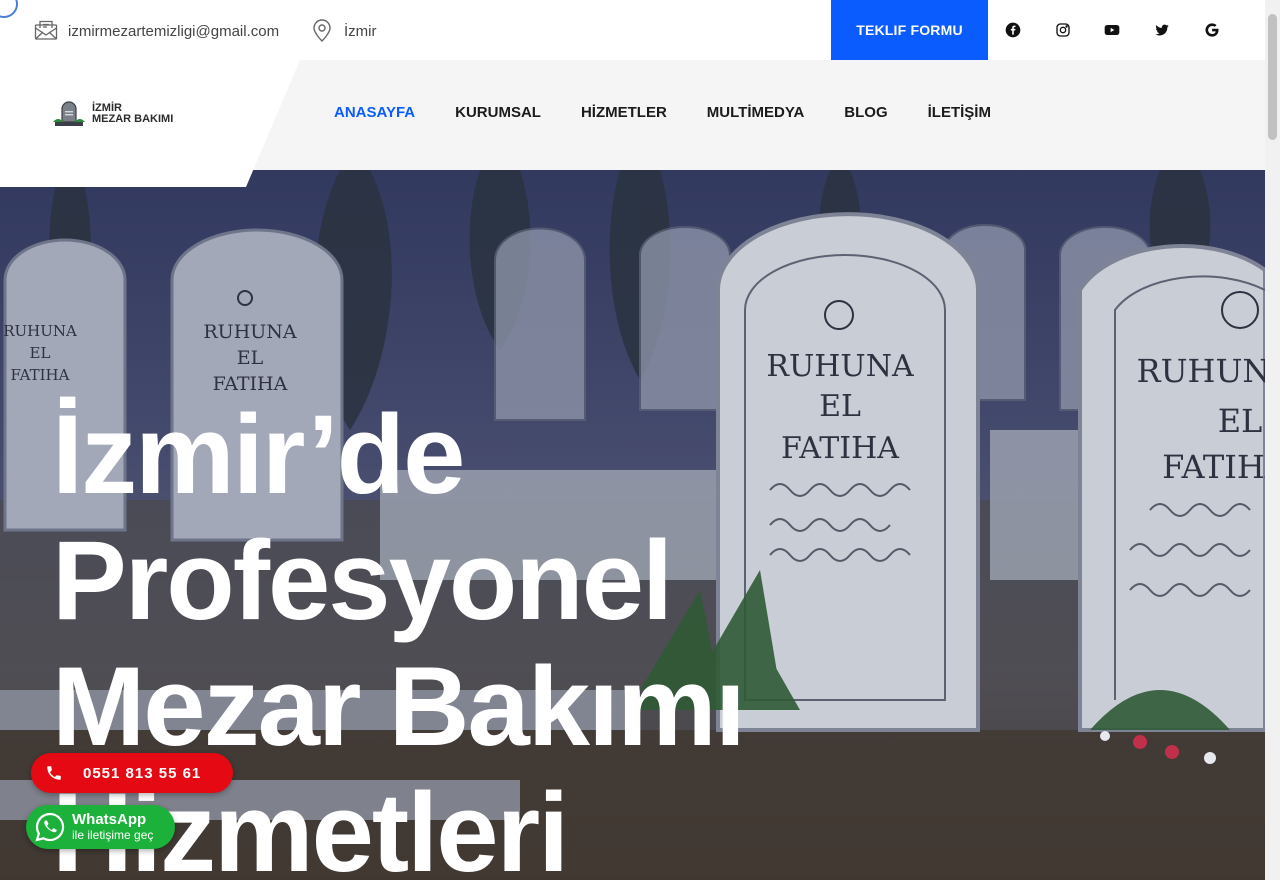 This screenshot has width=1280, height=880. What do you see at coordinates (50, 827) in the screenshot?
I see `whatsapp-icon` at bounding box center [50, 827].